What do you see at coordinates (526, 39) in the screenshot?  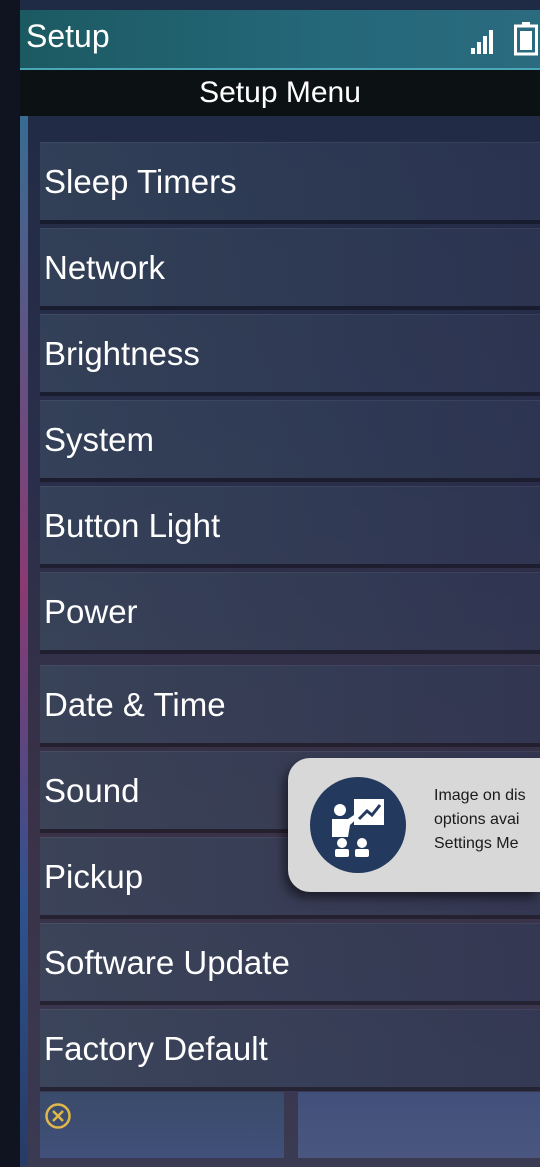 I see `battery-icon` at bounding box center [526, 39].